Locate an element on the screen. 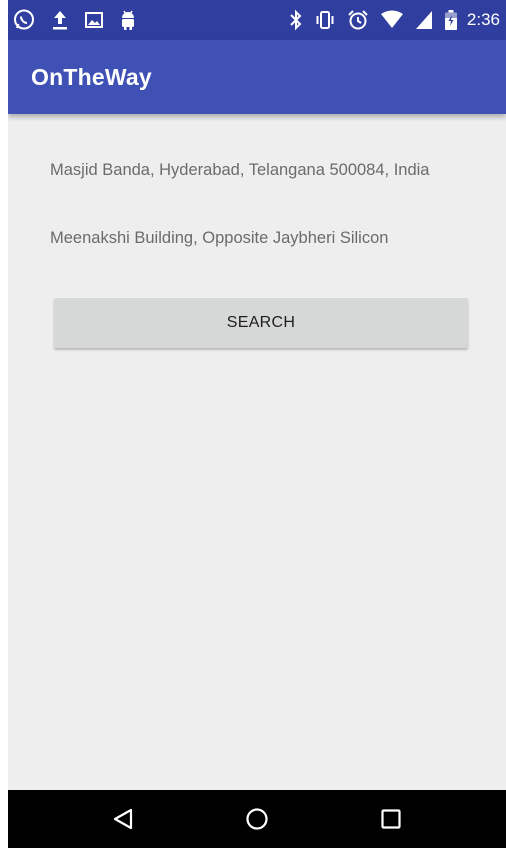 This screenshot has height=848, width=506. recents-icon is located at coordinates (391, 819).